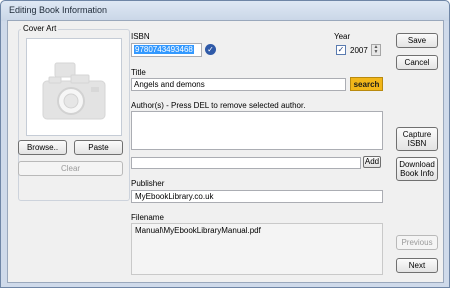  What do you see at coordinates (372, 162) in the screenshot?
I see `add-author-button: Add` at bounding box center [372, 162].